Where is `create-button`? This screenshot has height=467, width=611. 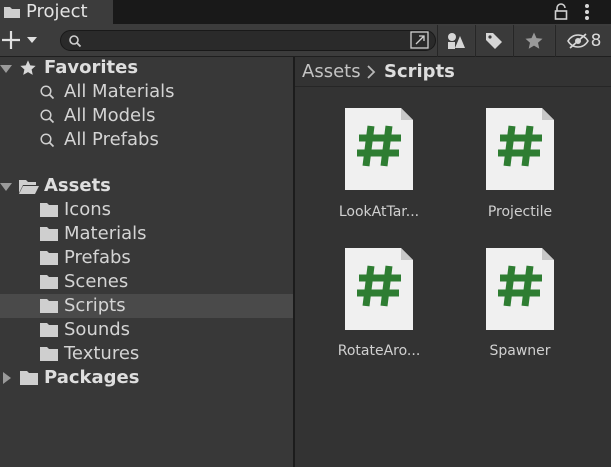
create-button is located at coordinates (22, 40).